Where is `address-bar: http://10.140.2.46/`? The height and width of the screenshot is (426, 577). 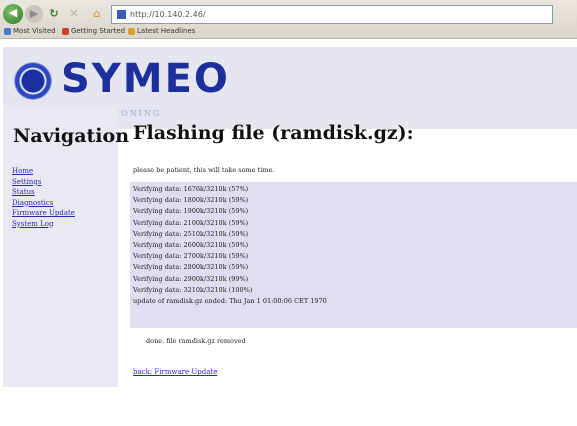
address-bar: http://10.140.2.46/ is located at coordinates (332, 14).